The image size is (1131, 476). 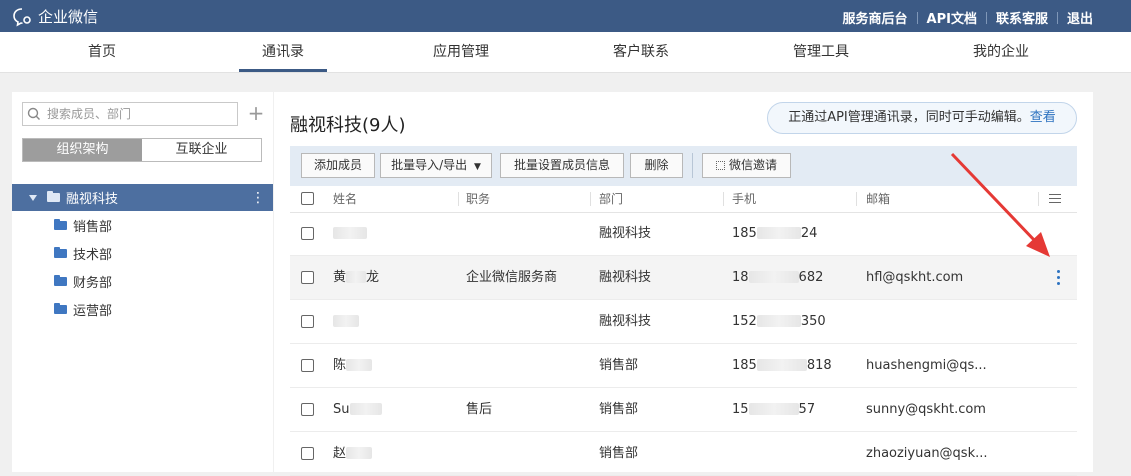 What do you see at coordinates (1022, 17) in the screenshot?
I see `link-support: 联系客服` at bounding box center [1022, 17].